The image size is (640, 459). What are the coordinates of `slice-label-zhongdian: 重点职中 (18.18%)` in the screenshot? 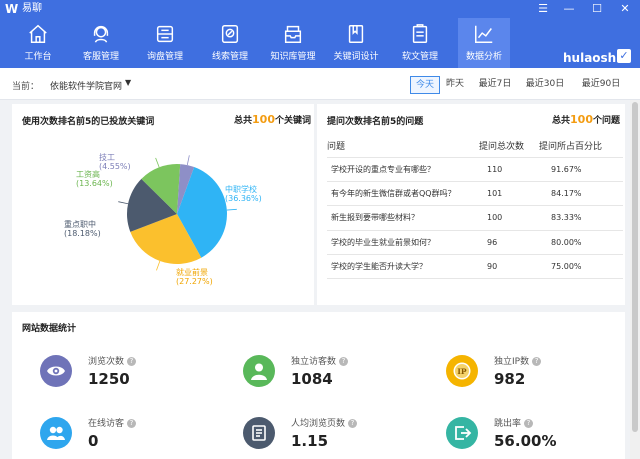 It's located at (82, 229).